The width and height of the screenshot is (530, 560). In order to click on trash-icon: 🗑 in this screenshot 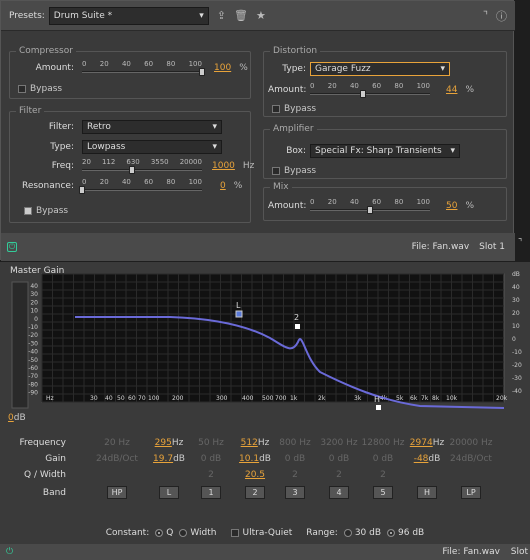, I will do `click(241, 15)`.